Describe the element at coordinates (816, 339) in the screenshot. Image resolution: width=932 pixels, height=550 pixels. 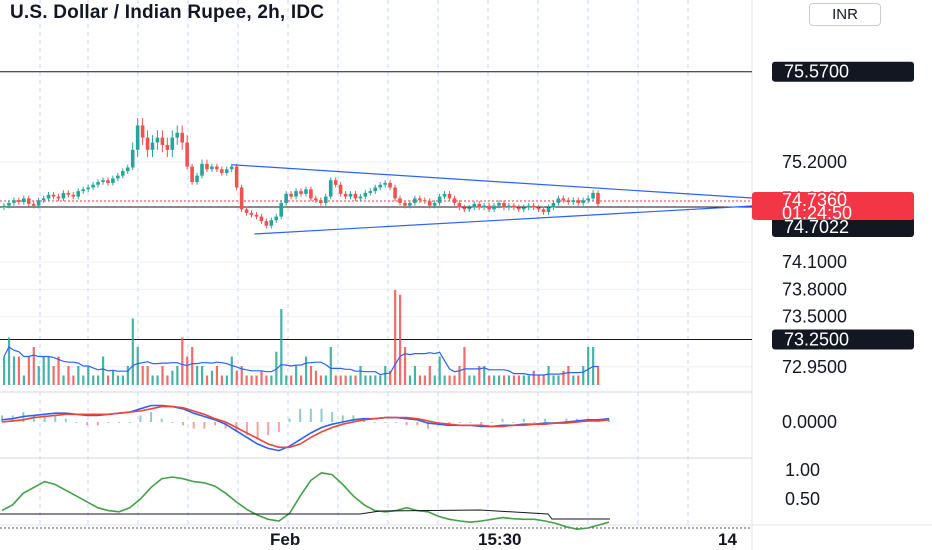
I see `level-tag-label: 73.2500` at that location.